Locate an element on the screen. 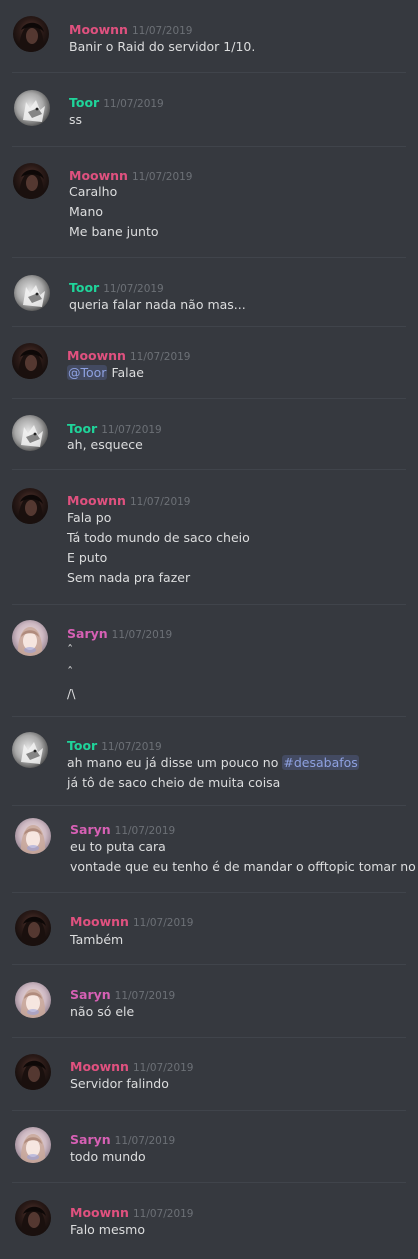 The width and height of the screenshot is (418, 1259). message-line: todo mundo is located at coordinates (108, 1156).